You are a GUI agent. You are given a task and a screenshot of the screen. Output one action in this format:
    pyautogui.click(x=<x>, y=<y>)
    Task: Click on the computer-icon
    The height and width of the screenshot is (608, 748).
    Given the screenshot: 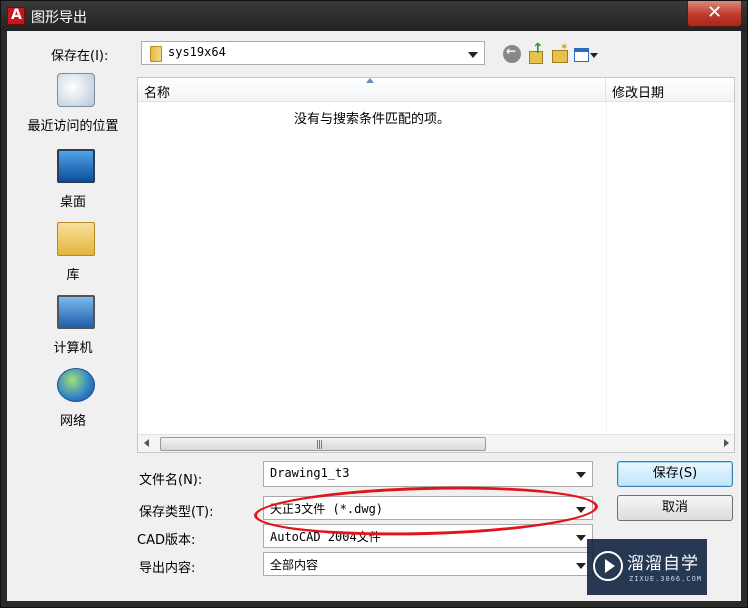 What is the action you would take?
    pyautogui.click(x=76, y=312)
    